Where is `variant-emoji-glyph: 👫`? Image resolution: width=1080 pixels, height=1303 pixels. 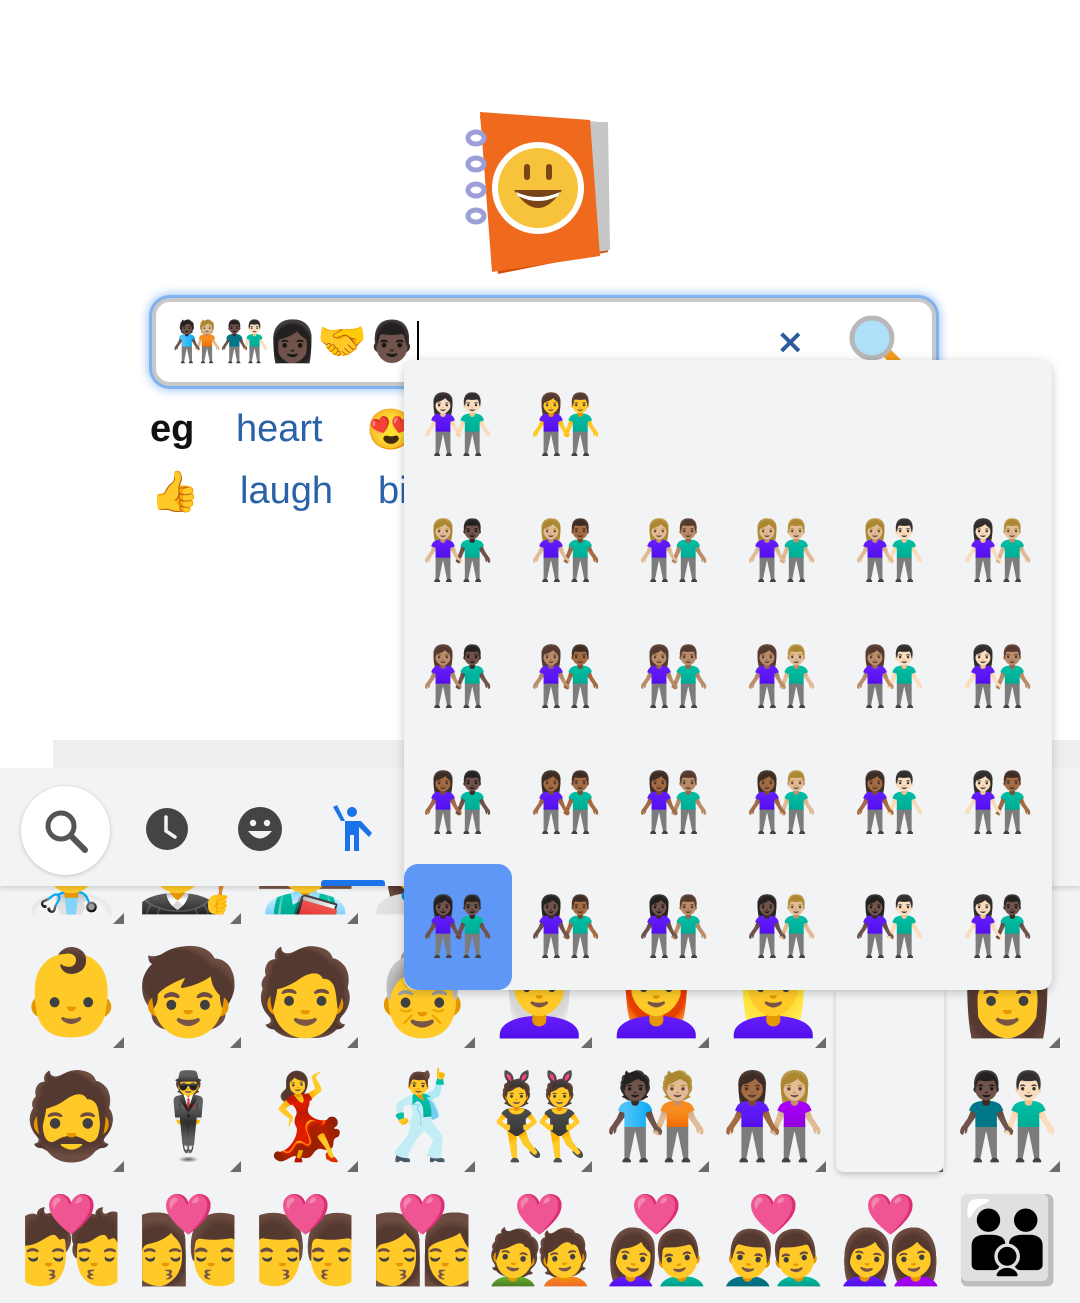 variant-emoji-glyph: 👫 is located at coordinates (566, 424).